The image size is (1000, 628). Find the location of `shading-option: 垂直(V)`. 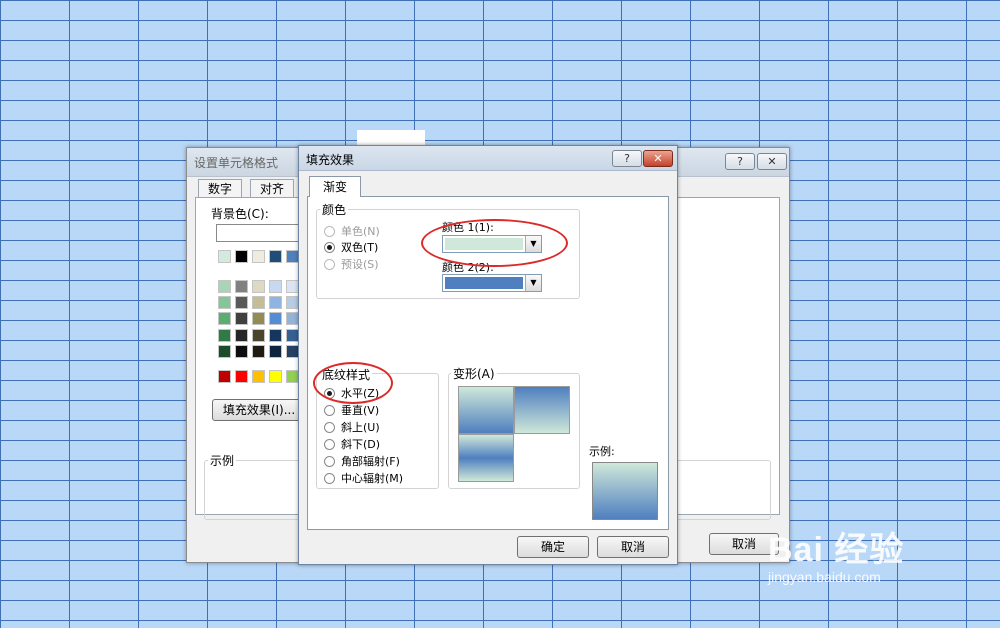

shading-option: 垂直(V) is located at coordinates (351, 410).